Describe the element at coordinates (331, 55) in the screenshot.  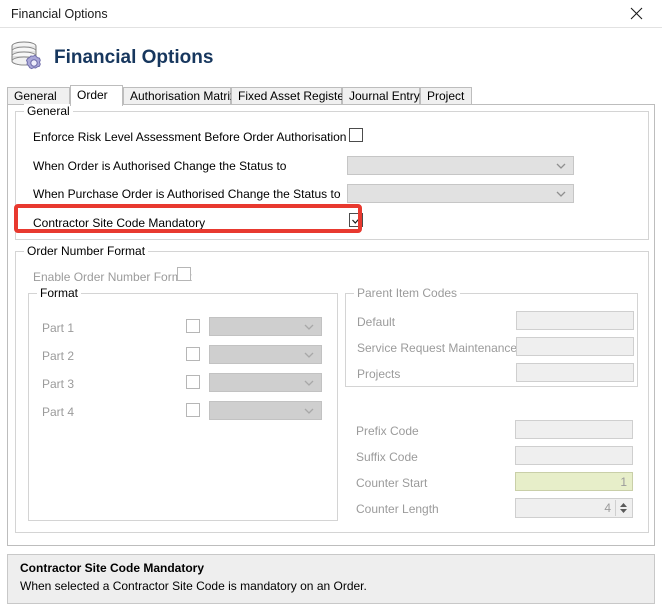
I see `dialog-header: Financial Options` at that location.